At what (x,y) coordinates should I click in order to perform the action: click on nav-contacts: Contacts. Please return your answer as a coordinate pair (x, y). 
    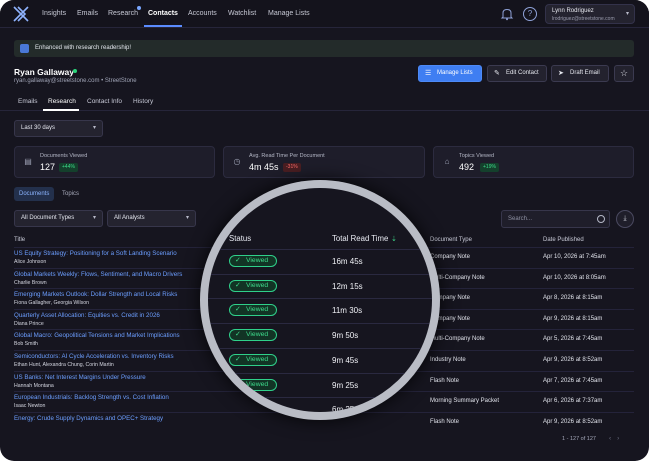
    Looking at the image, I should click on (163, 13).